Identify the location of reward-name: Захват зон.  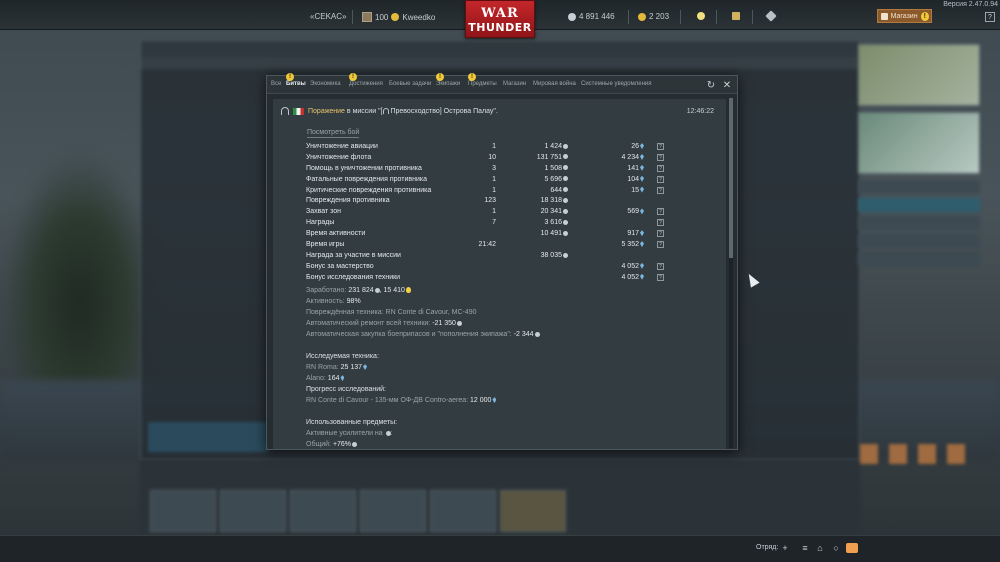
(324, 212).